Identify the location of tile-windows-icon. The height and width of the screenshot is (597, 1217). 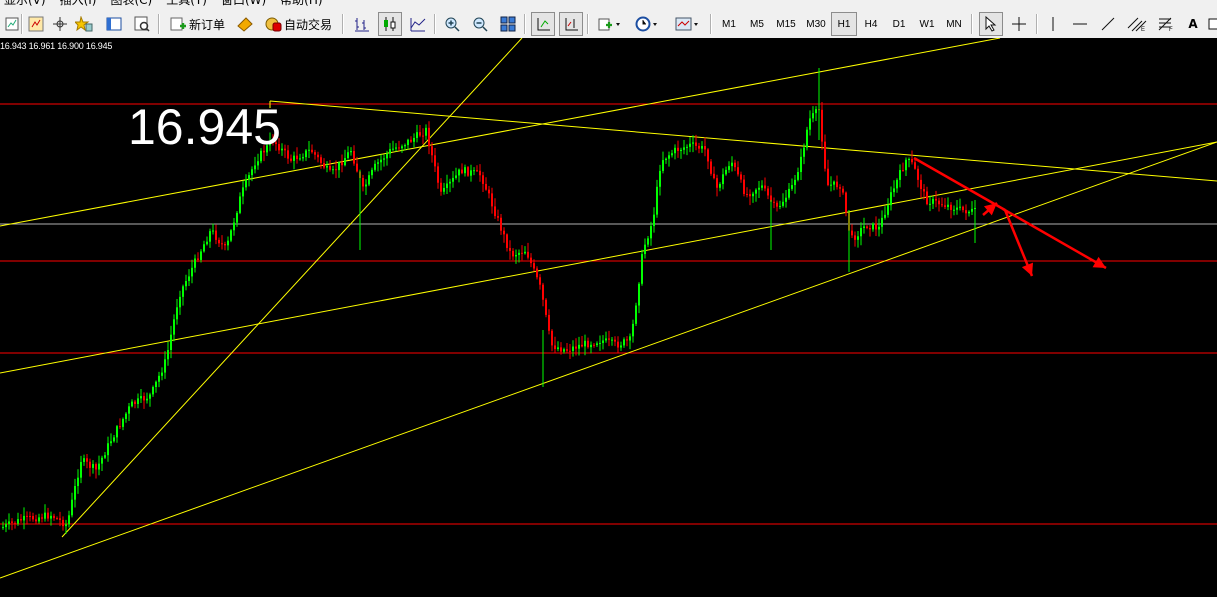
(508, 24).